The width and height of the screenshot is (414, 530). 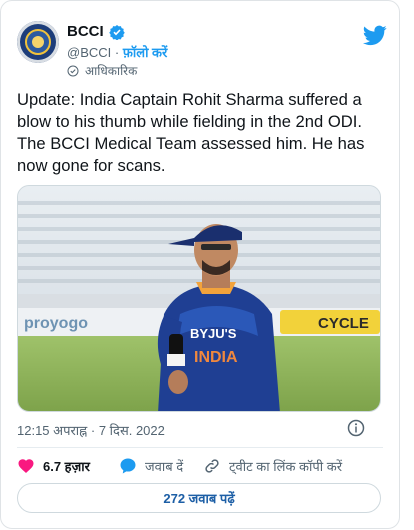 What do you see at coordinates (52, 430) in the screenshot?
I see `tweet-time: 12:15 अपराह्न` at bounding box center [52, 430].